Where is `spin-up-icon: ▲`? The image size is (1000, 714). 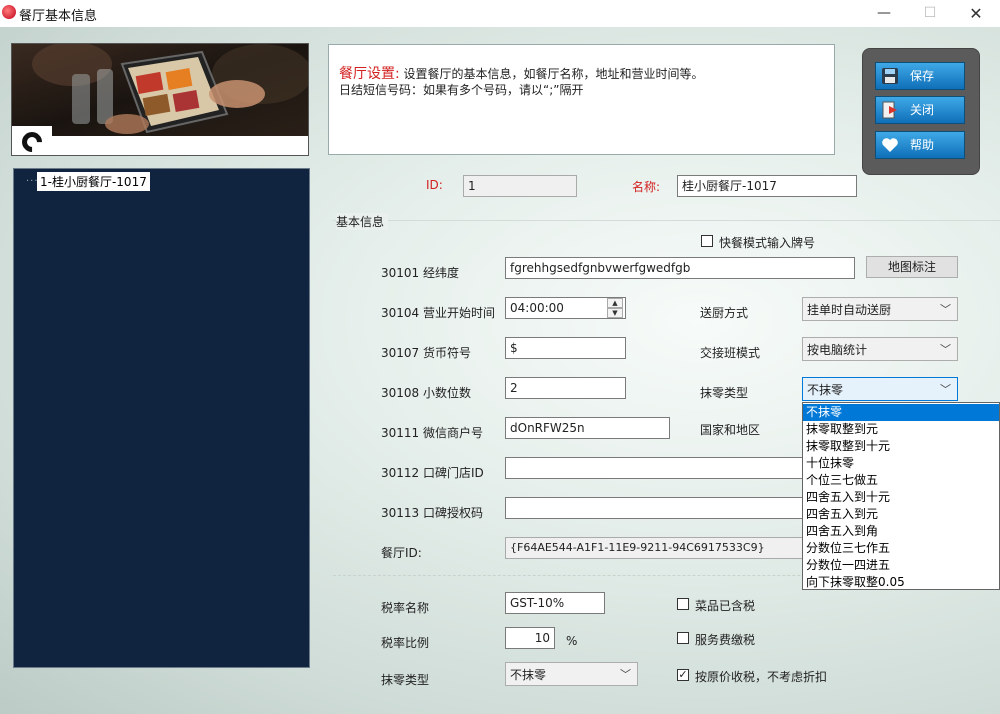 spin-up-icon: ▲ is located at coordinates (615, 303).